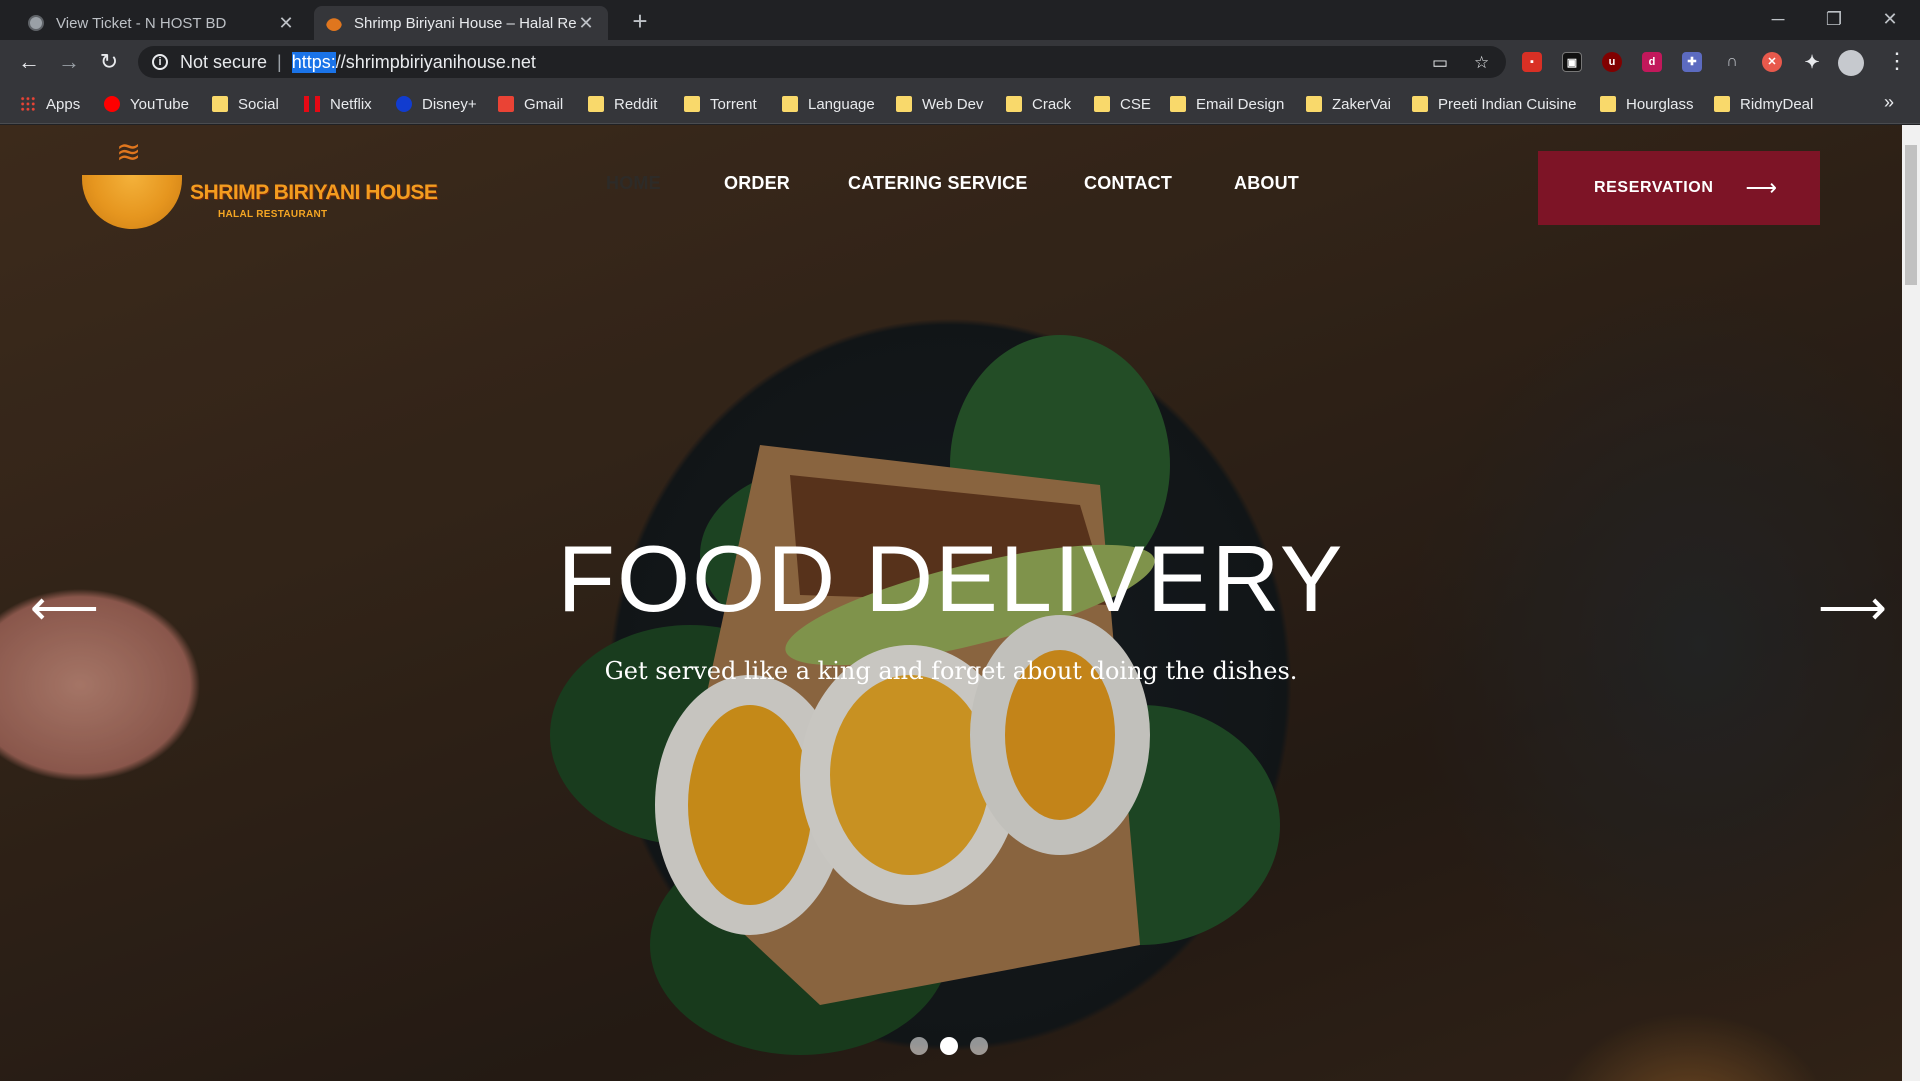 The width and height of the screenshot is (1920, 1081). What do you see at coordinates (1612, 62) in the screenshot?
I see `ublock-icon: u` at bounding box center [1612, 62].